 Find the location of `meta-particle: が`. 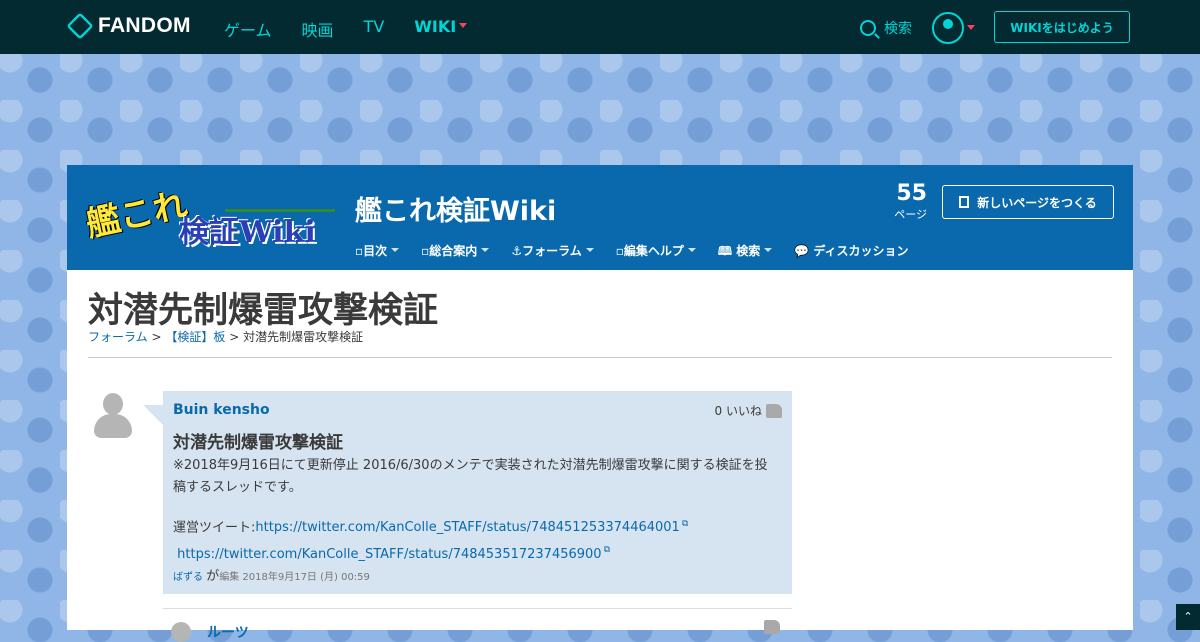

meta-particle: が is located at coordinates (213, 576).